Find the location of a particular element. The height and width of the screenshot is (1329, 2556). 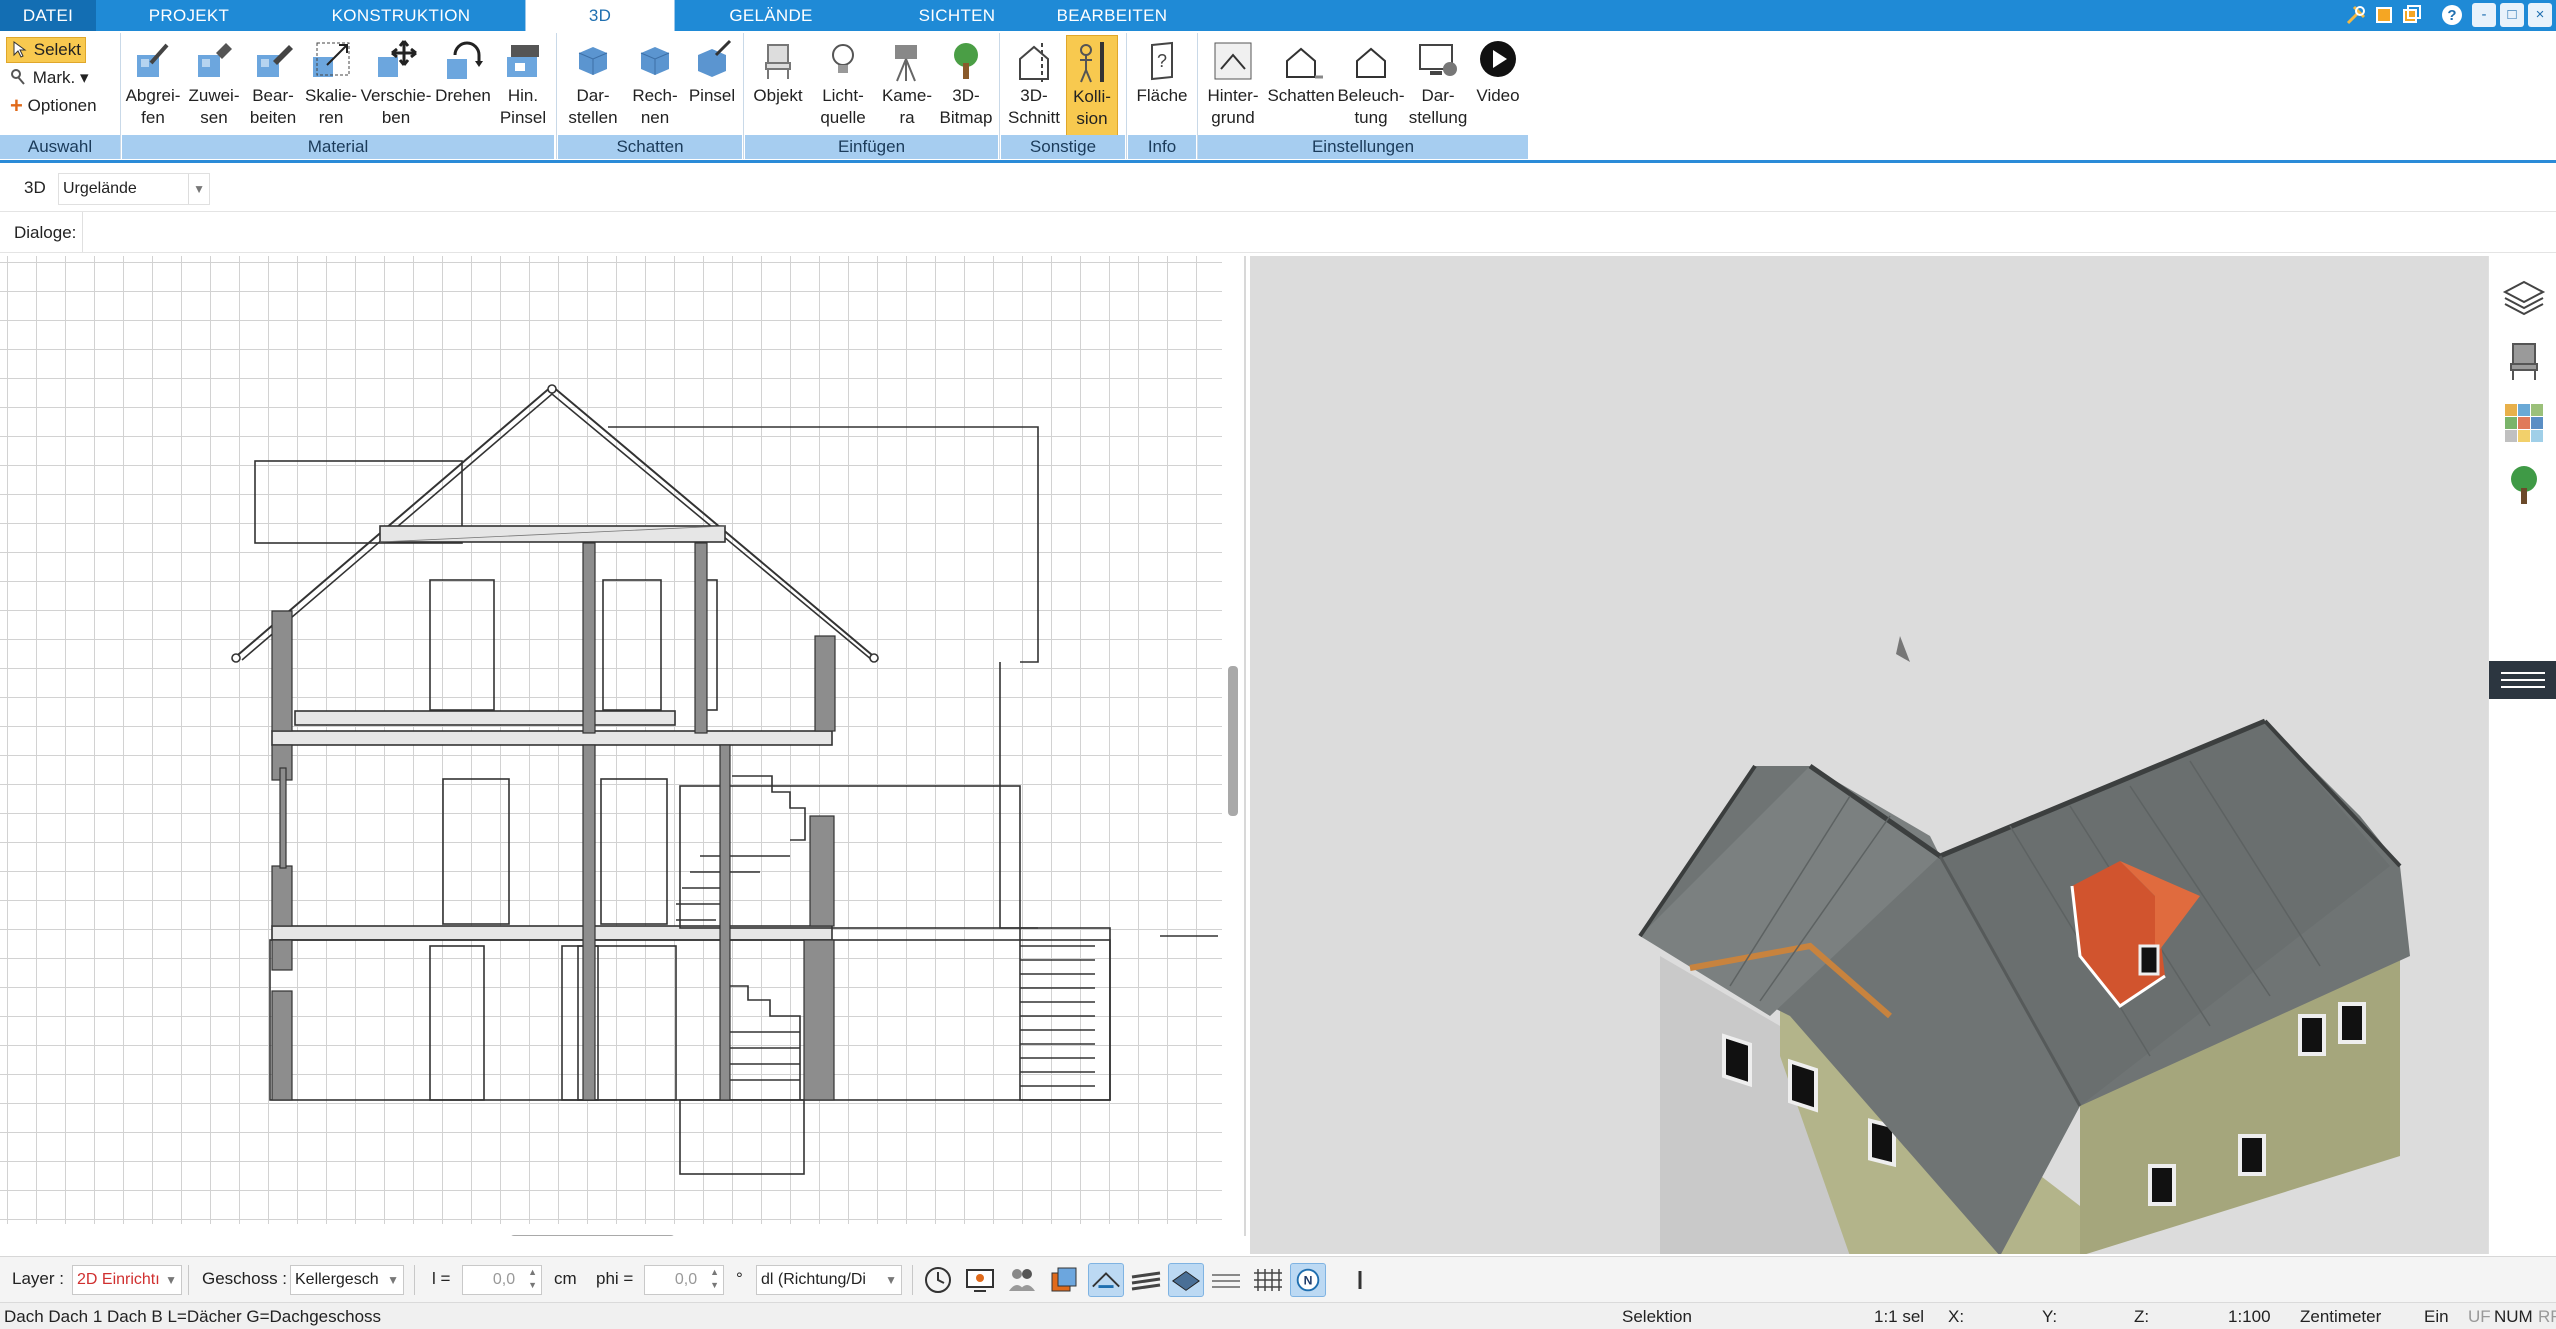

length-input: 0,0 ▲ ▼ is located at coordinates (502, 1280).